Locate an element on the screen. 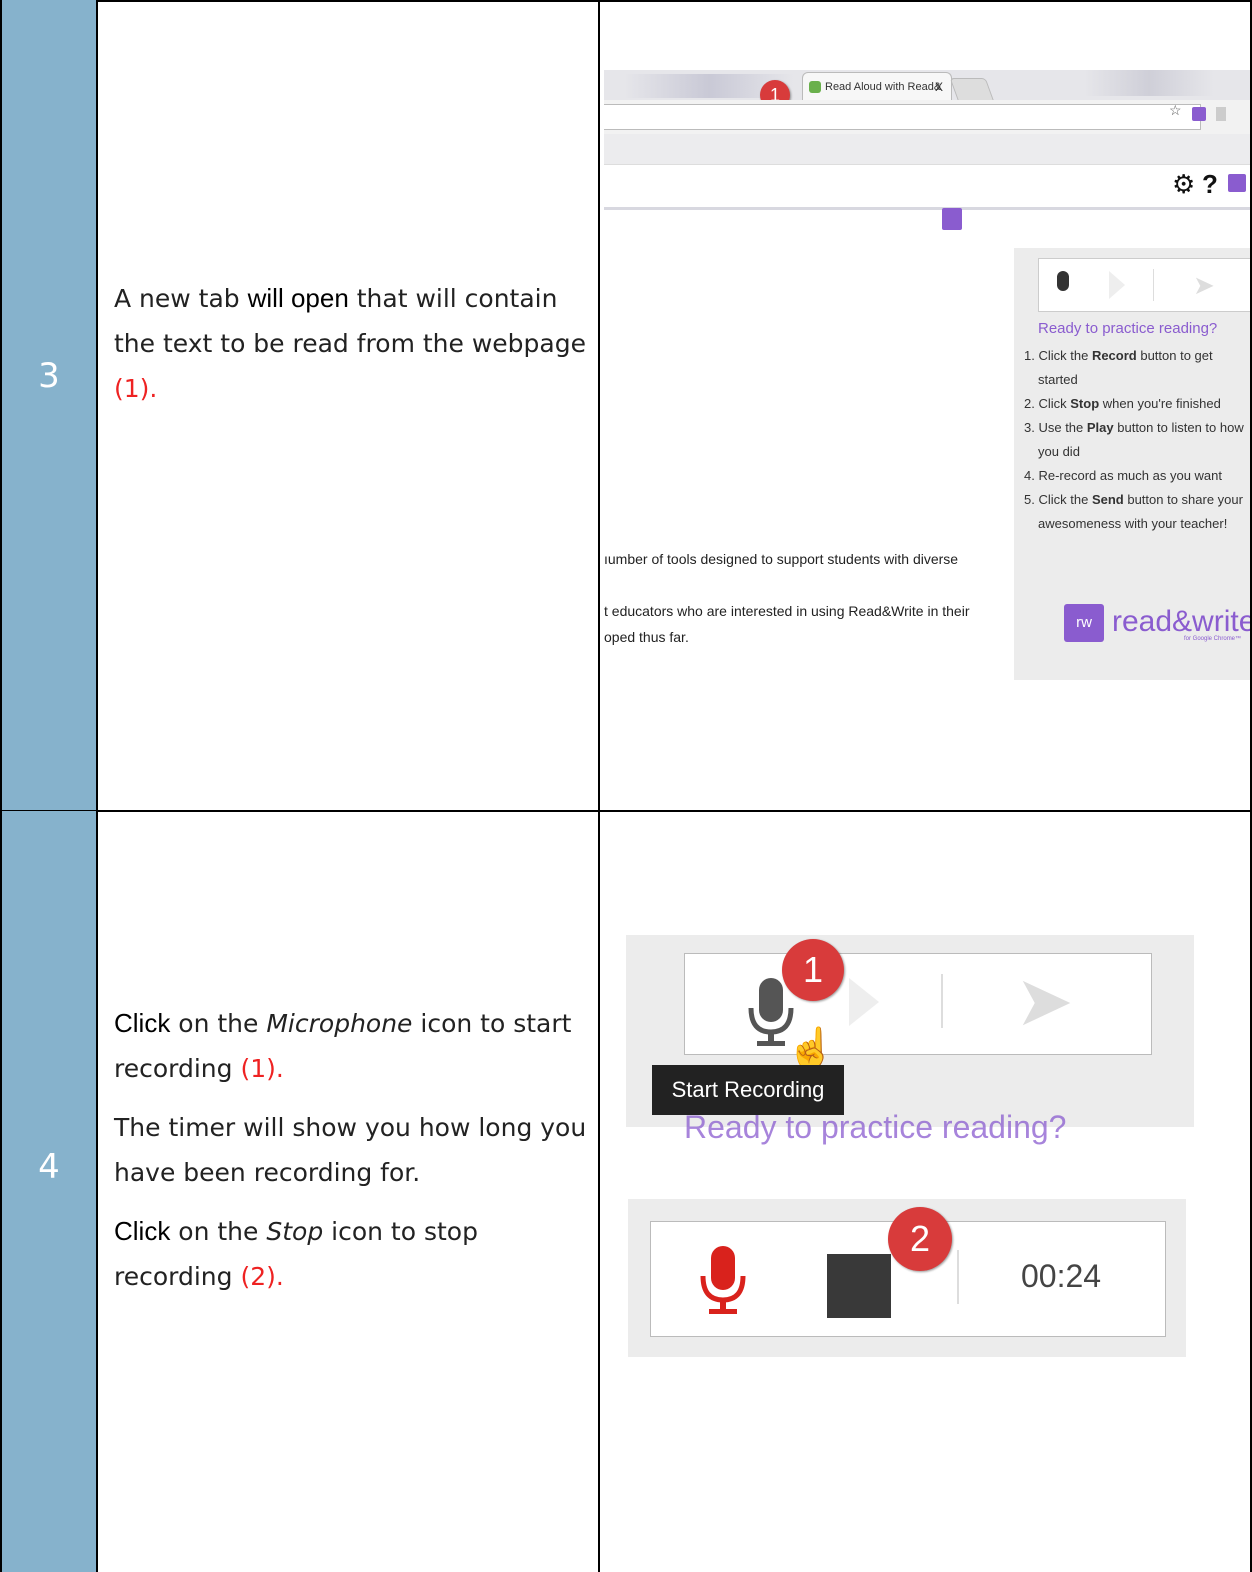  readwrite-extension-icon is located at coordinates (1199, 114).